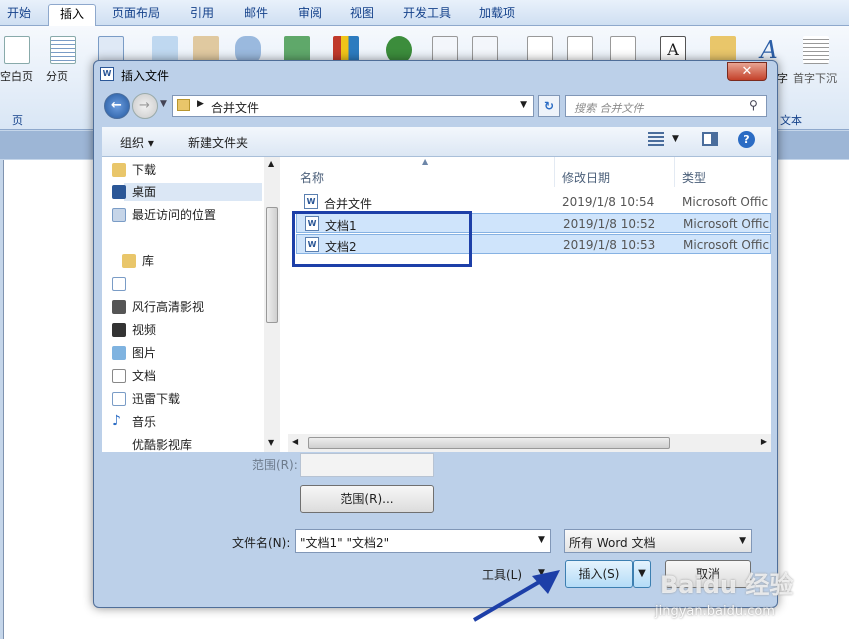 This screenshot has height=639, width=849. I want to click on view-options-icon, so click(656, 139).